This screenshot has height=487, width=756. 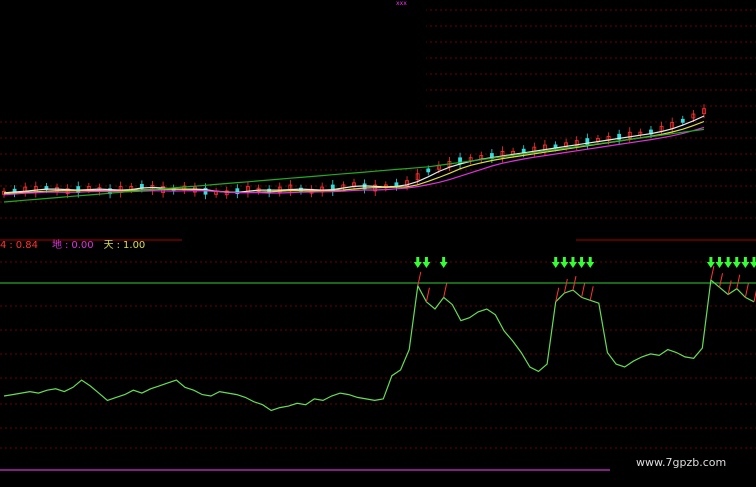 What do you see at coordinates (118, 245) in the screenshot?
I see `readout-c-sep: :` at bounding box center [118, 245].